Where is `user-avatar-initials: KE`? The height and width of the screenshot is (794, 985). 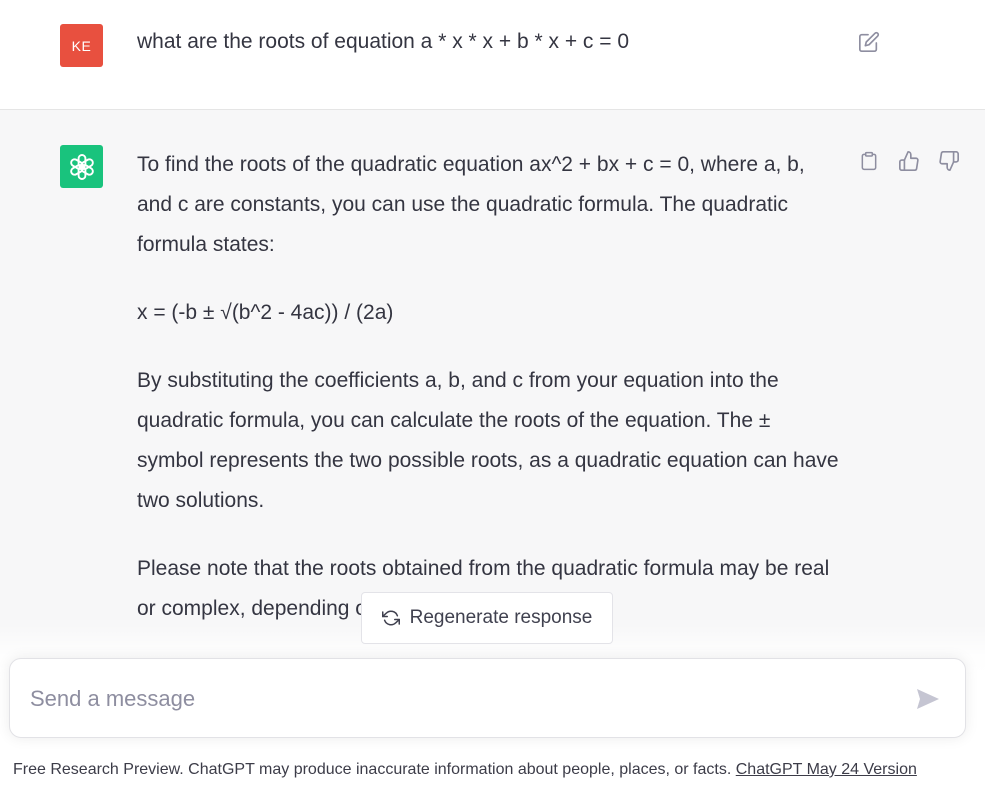
user-avatar-initials: KE is located at coordinates (81, 45).